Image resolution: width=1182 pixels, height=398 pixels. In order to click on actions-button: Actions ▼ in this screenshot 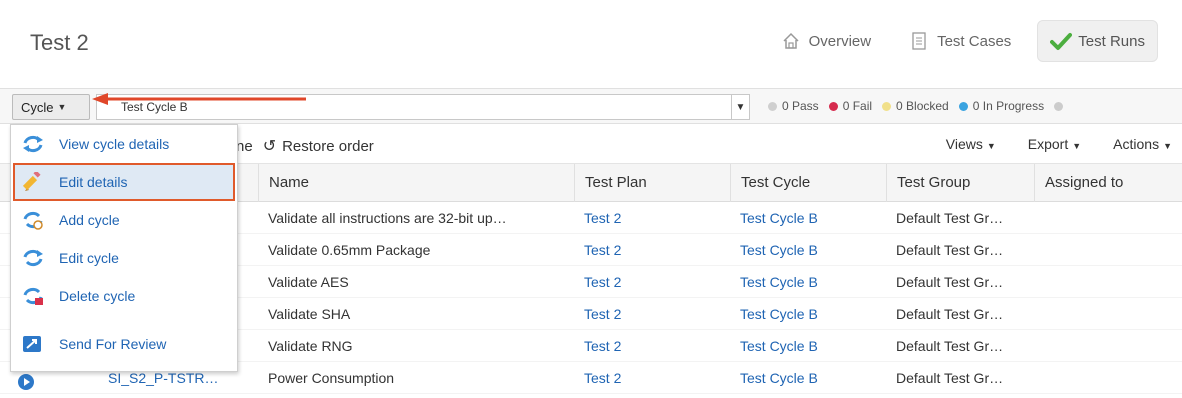, I will do `click(1134, 144)`.